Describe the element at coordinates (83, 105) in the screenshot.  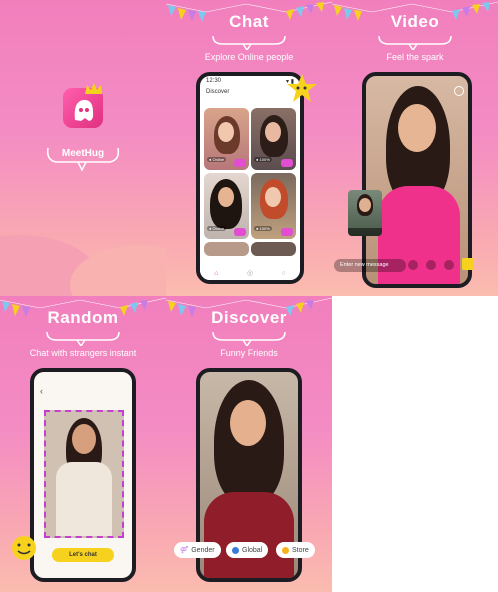
I see `app-icon` at that location.